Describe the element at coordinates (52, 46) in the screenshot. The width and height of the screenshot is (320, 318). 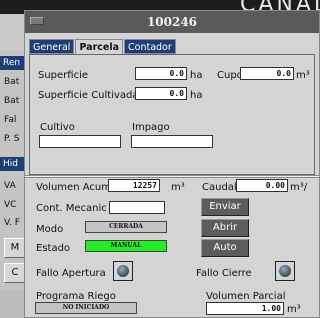
I see `tab-general: General` at that location.